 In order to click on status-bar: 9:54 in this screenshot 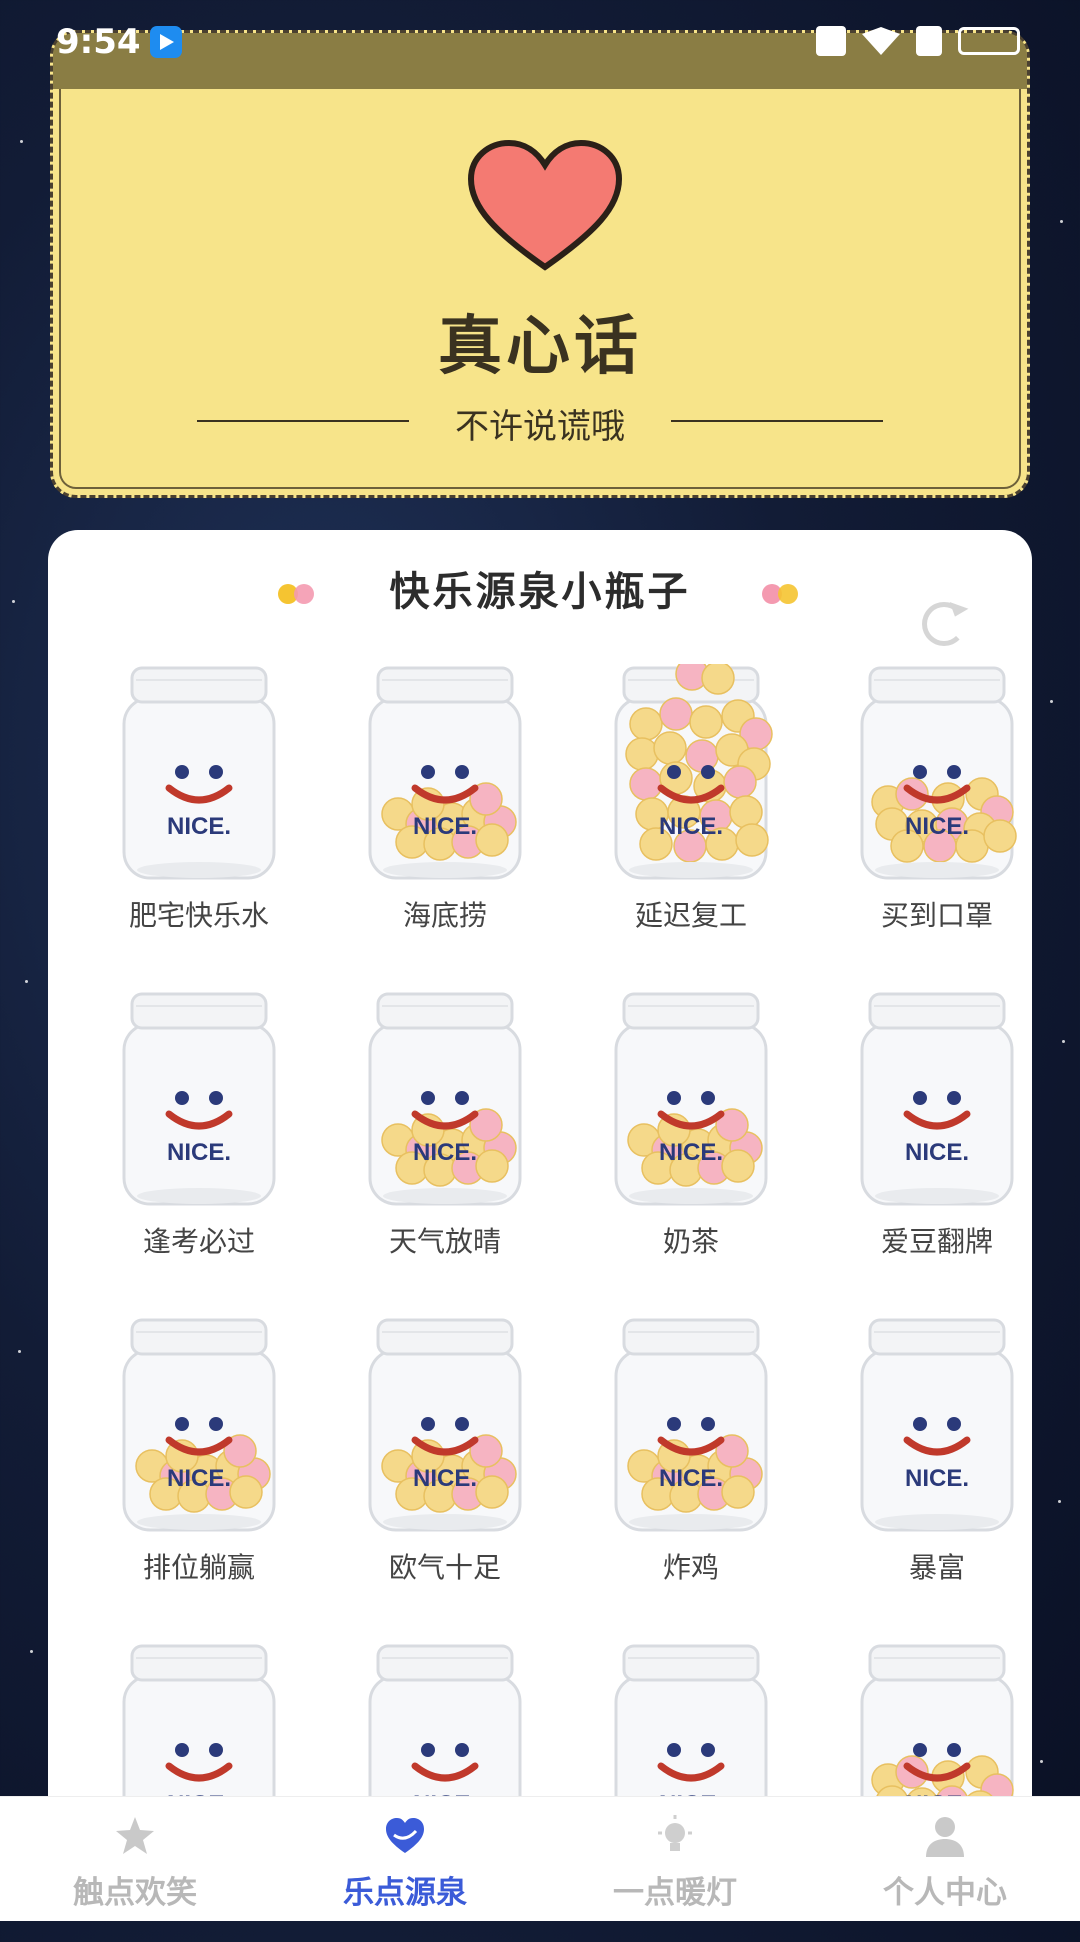, I will do `click(540, 43)`.